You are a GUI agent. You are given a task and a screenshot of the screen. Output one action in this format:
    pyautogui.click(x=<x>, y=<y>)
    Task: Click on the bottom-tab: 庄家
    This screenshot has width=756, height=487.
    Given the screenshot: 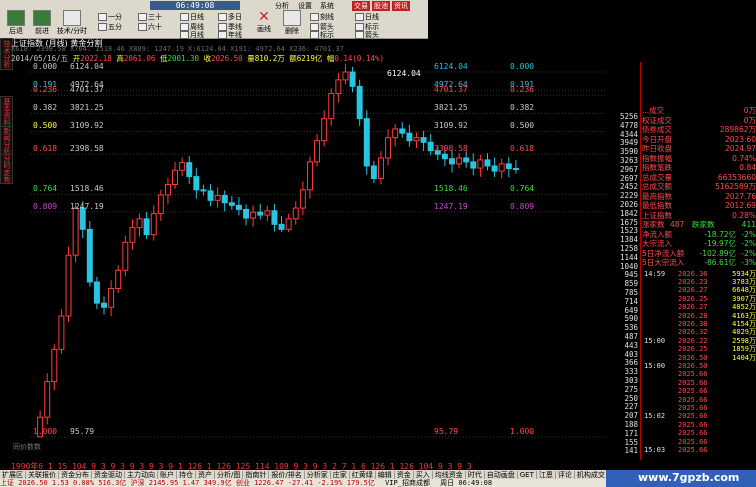 What is the action you would take?
    pyautogui.click(x=340, y=475)
    